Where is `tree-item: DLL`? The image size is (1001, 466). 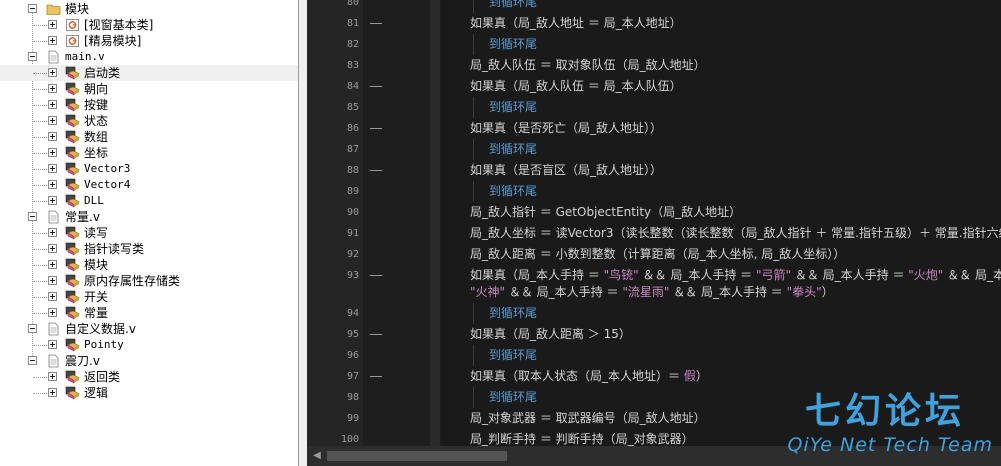 tree-item: DLL is located at coordinates (149, 201).